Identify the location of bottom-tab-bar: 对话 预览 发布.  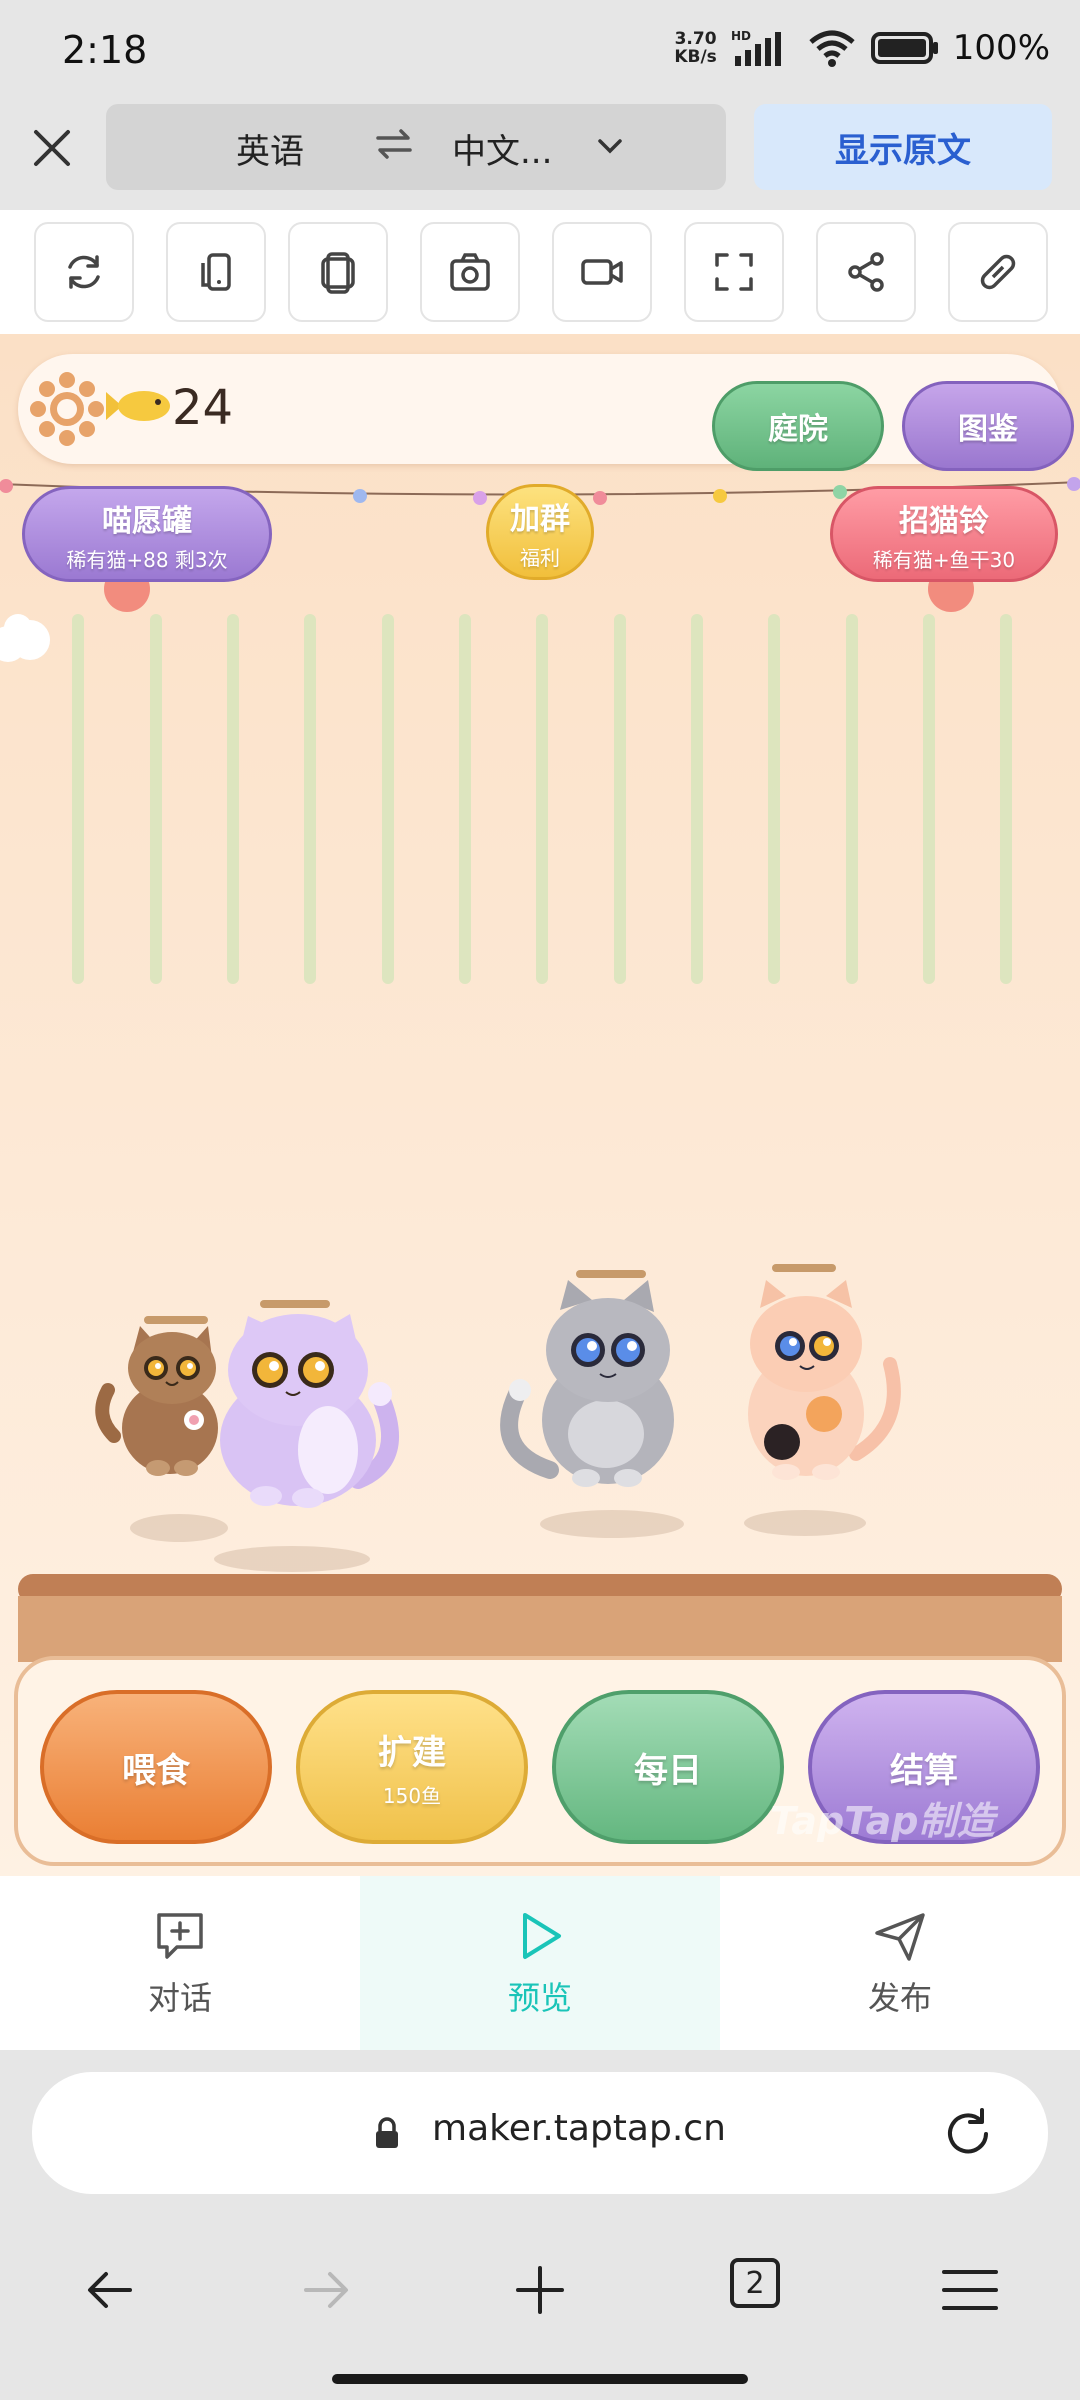
(540, 1963).